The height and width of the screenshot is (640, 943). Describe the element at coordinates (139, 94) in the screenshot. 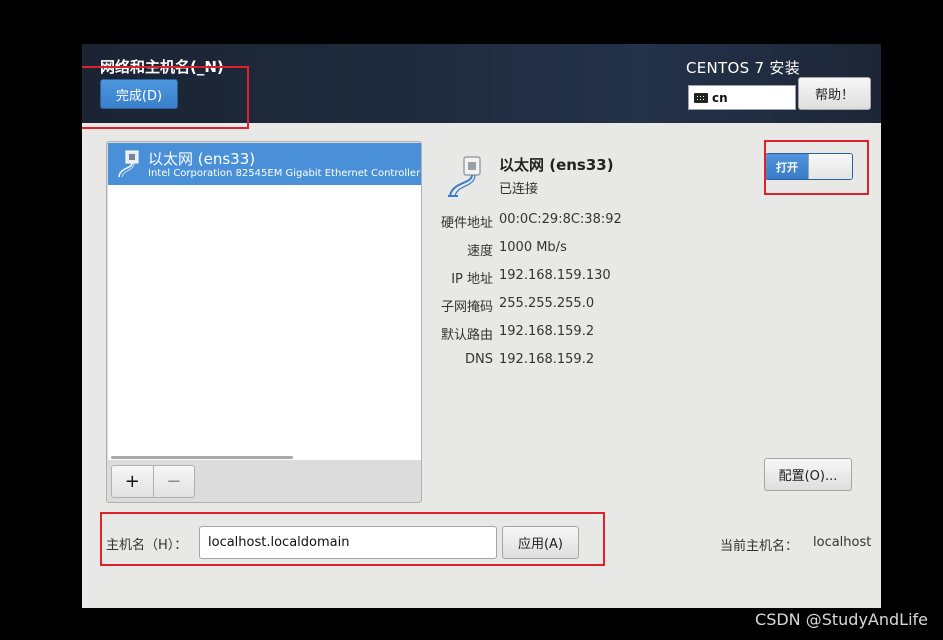

I see `done-button: 完成(D)` at that location.